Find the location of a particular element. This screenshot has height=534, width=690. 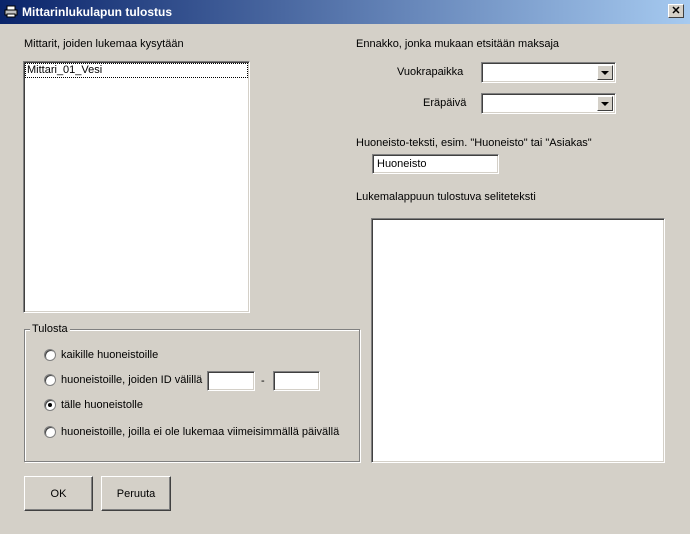

cancel-button-label: Peruuta is located at coordinates (136, 493).